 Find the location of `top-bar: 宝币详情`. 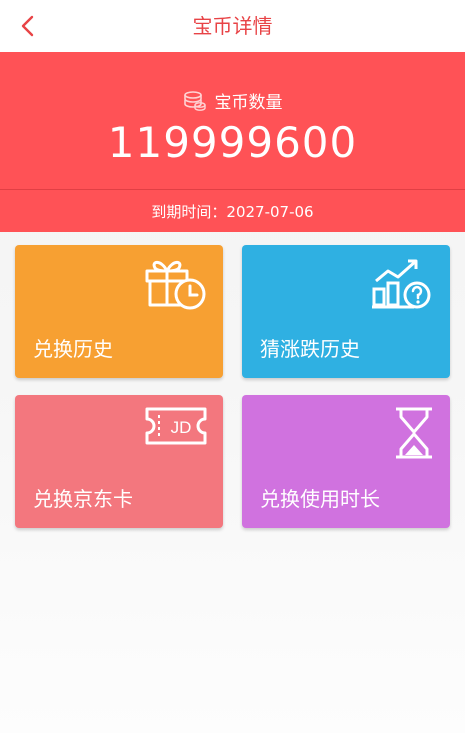

top-bar: 宝币详情 is located at coordinates (232, 26).